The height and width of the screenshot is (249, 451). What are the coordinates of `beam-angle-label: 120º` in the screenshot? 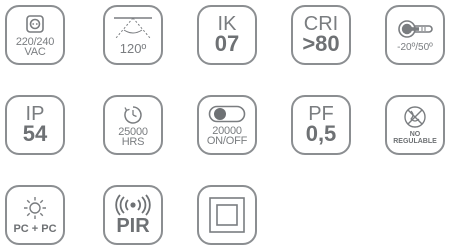 It's located at (133, 48).